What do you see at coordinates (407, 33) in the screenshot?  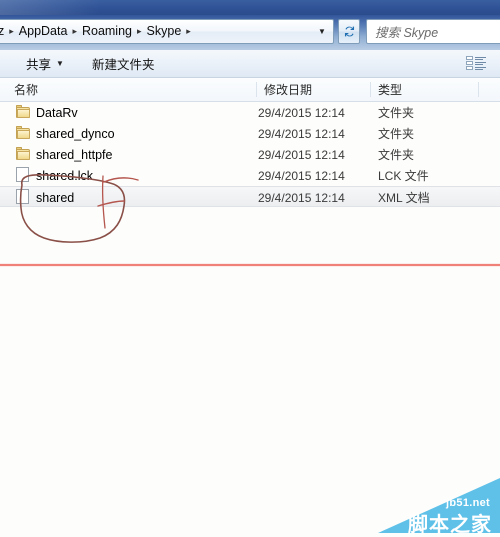 I see `search-placeholder: 搜索 Skype` at bounding box center [407, 33].